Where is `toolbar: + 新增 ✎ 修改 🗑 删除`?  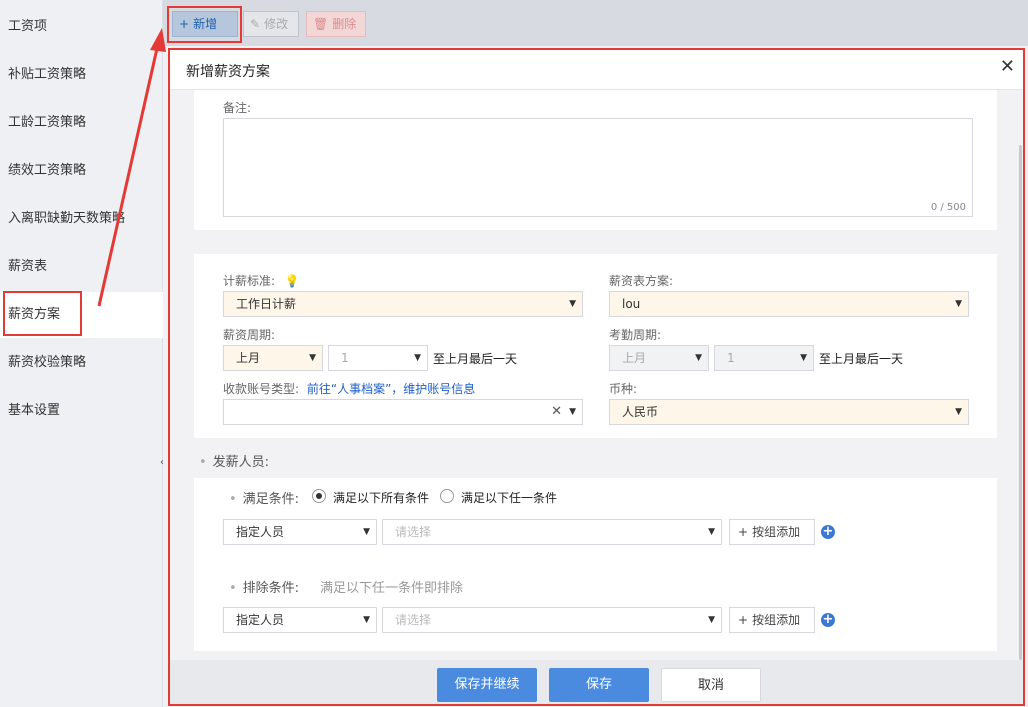 toolbar: + 新增 ✎ 修改 🗑 删除 is located at coordinates (595, 23).